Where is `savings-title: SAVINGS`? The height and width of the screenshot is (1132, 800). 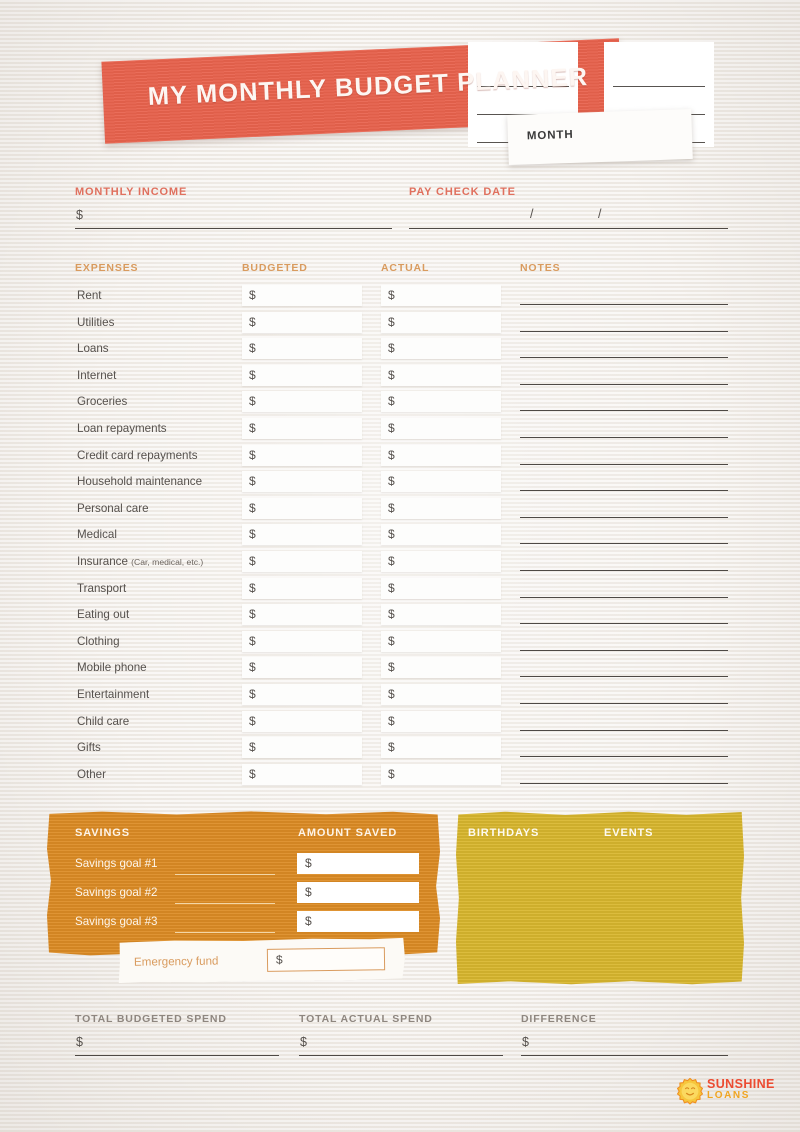
savings-title: SAVINGS is located at coordinates (102, 833).